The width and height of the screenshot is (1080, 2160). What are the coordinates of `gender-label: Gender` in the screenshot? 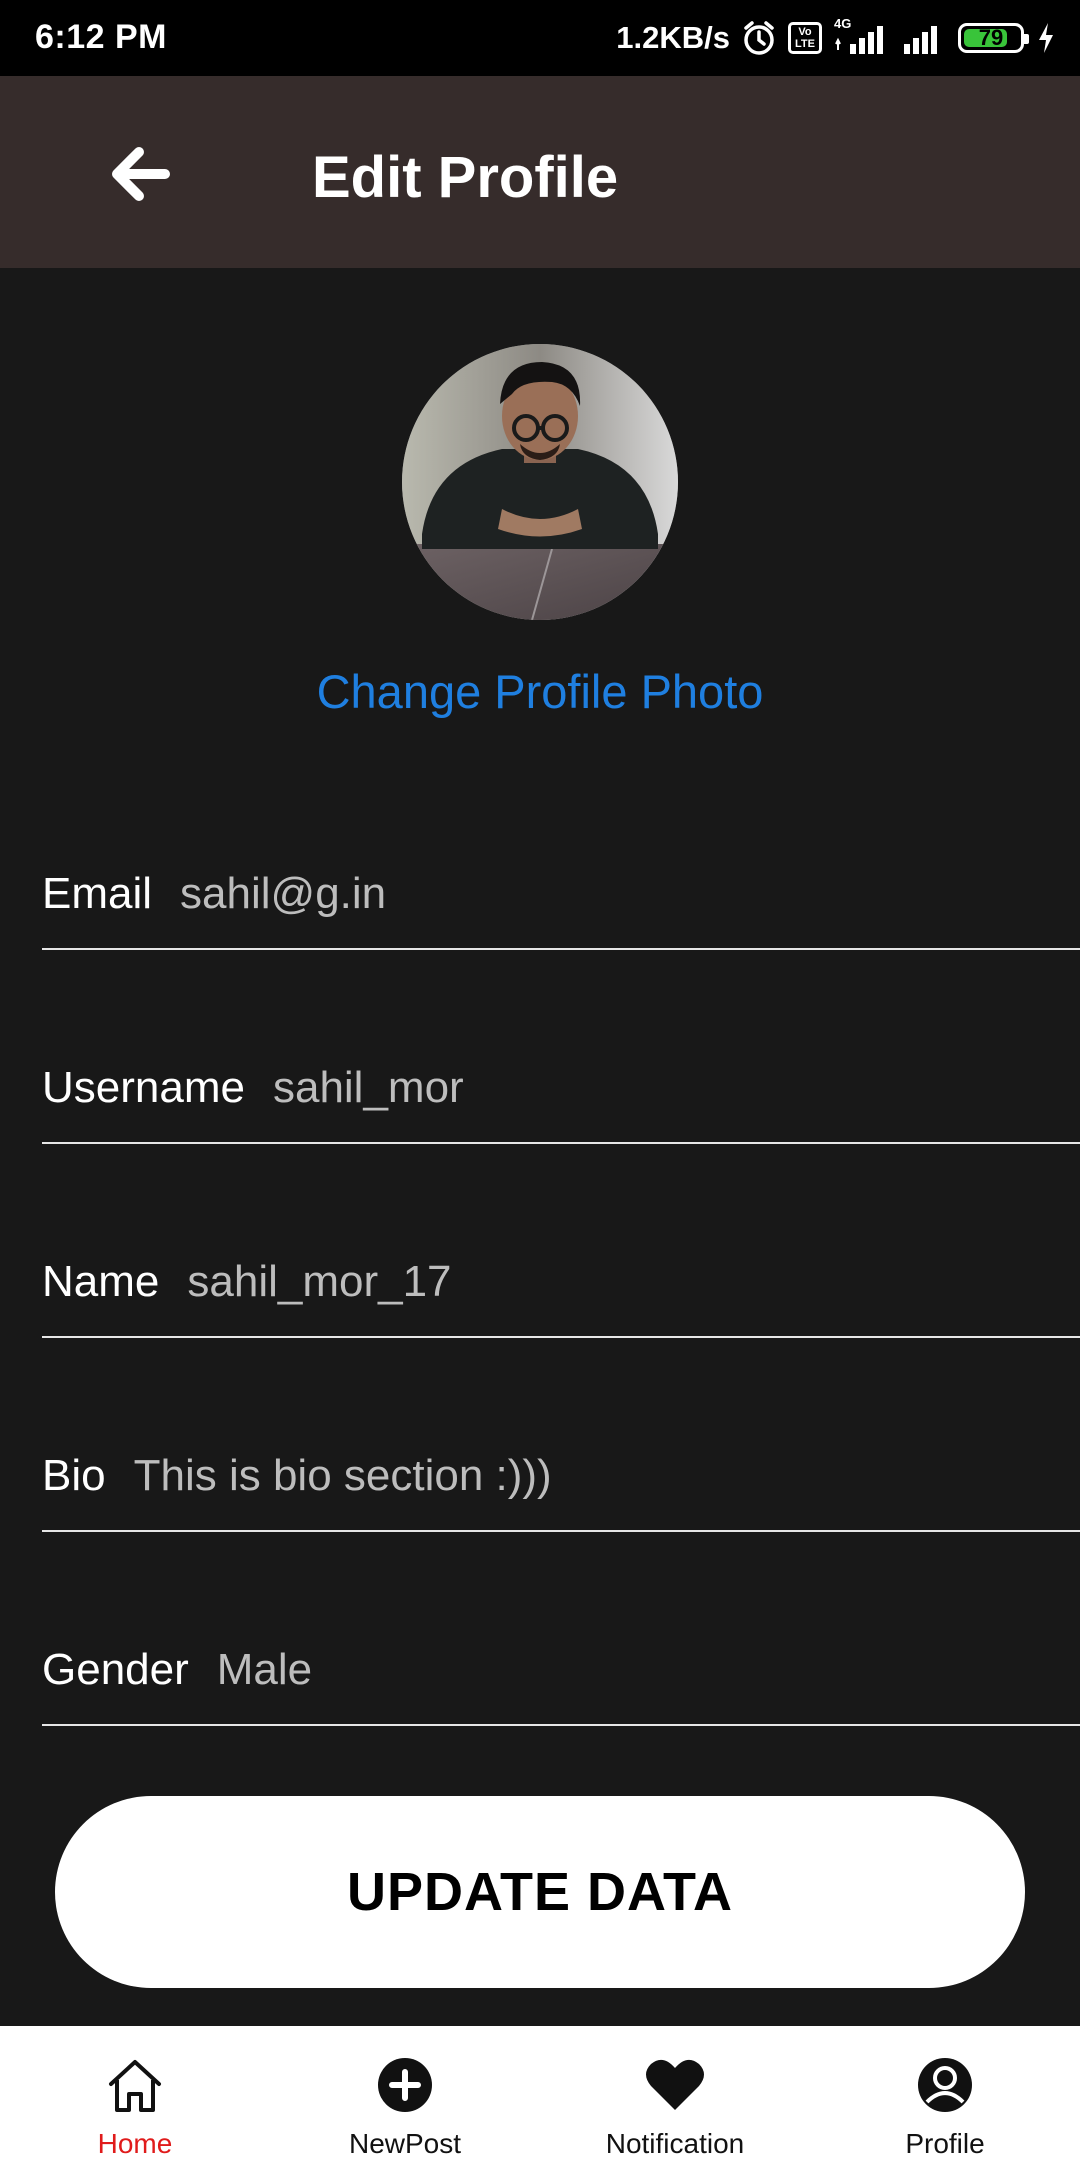 It's located at (115, 1669).